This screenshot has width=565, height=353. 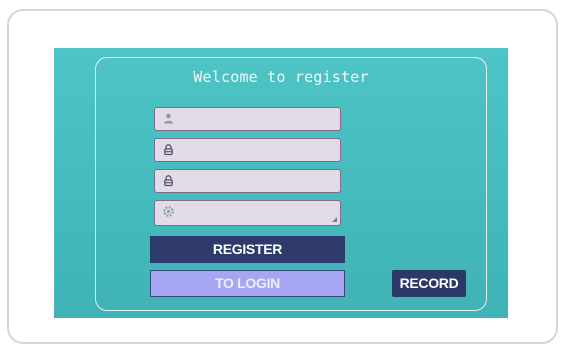 I want to click on confirm-password-input, so click(x=256, y=181).